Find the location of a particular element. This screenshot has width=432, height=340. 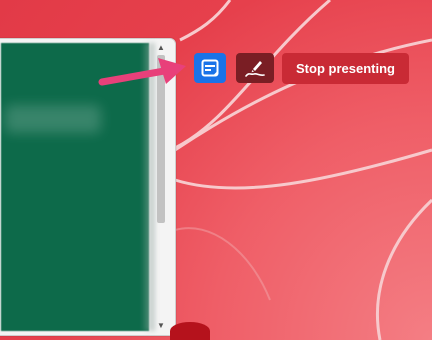

speaker-notes-icon is located at coordinates (210, 68).